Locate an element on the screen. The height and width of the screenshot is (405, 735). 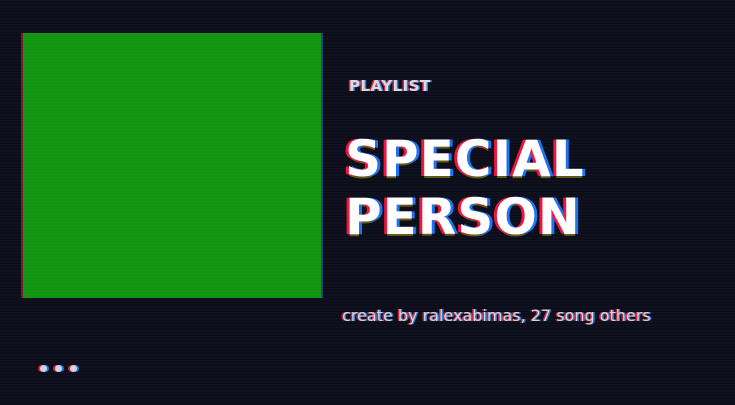
playlist-title: SPECIAL PERSON is located at coordinates (465, 188).